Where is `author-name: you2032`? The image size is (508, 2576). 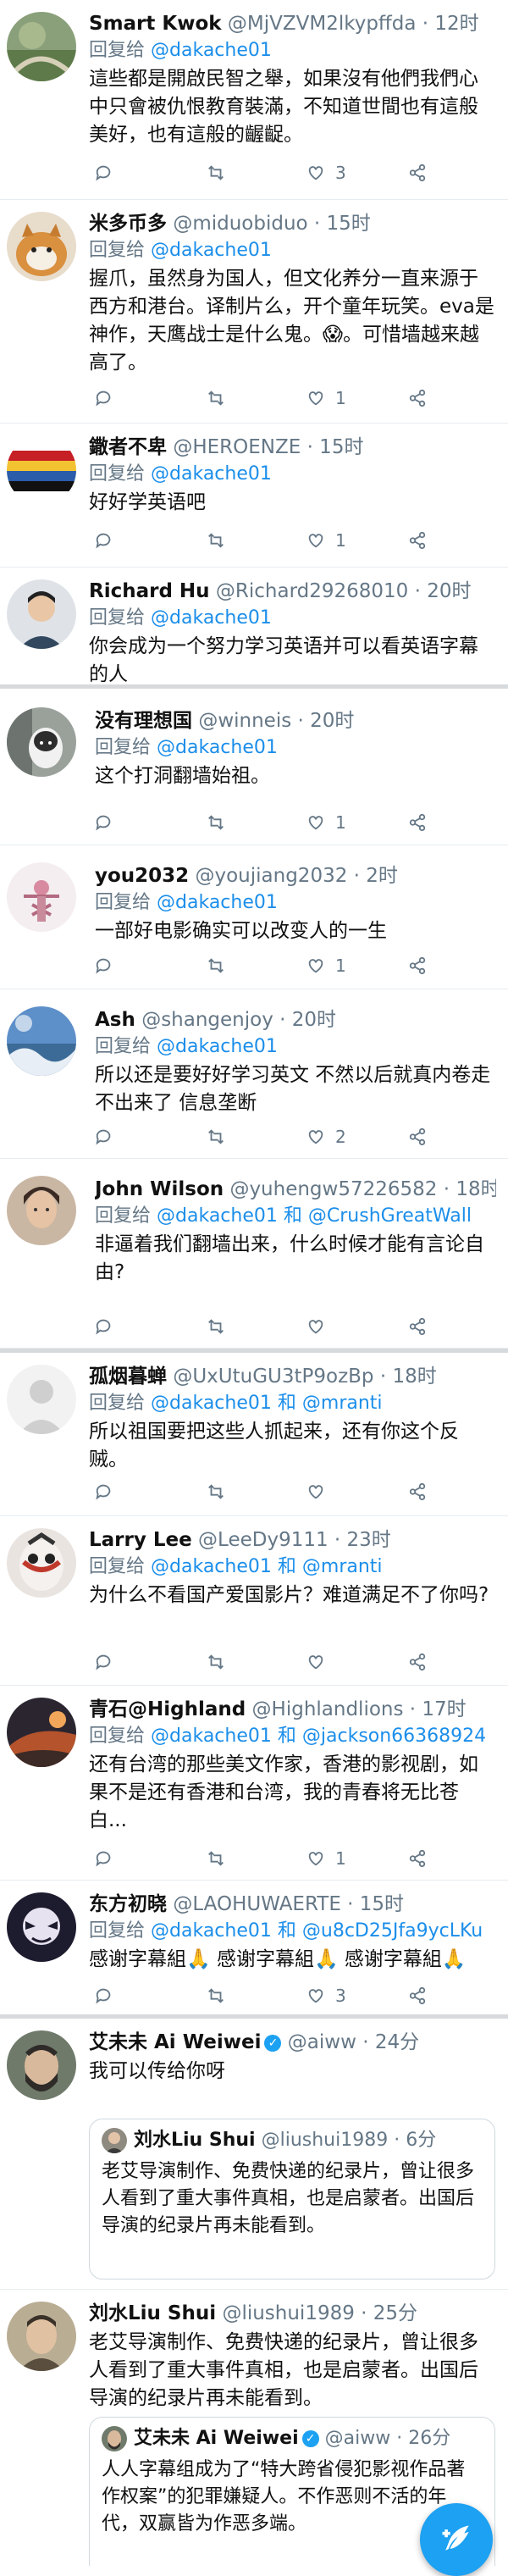 author-name: you2032 is located at coordinates (142, 876).